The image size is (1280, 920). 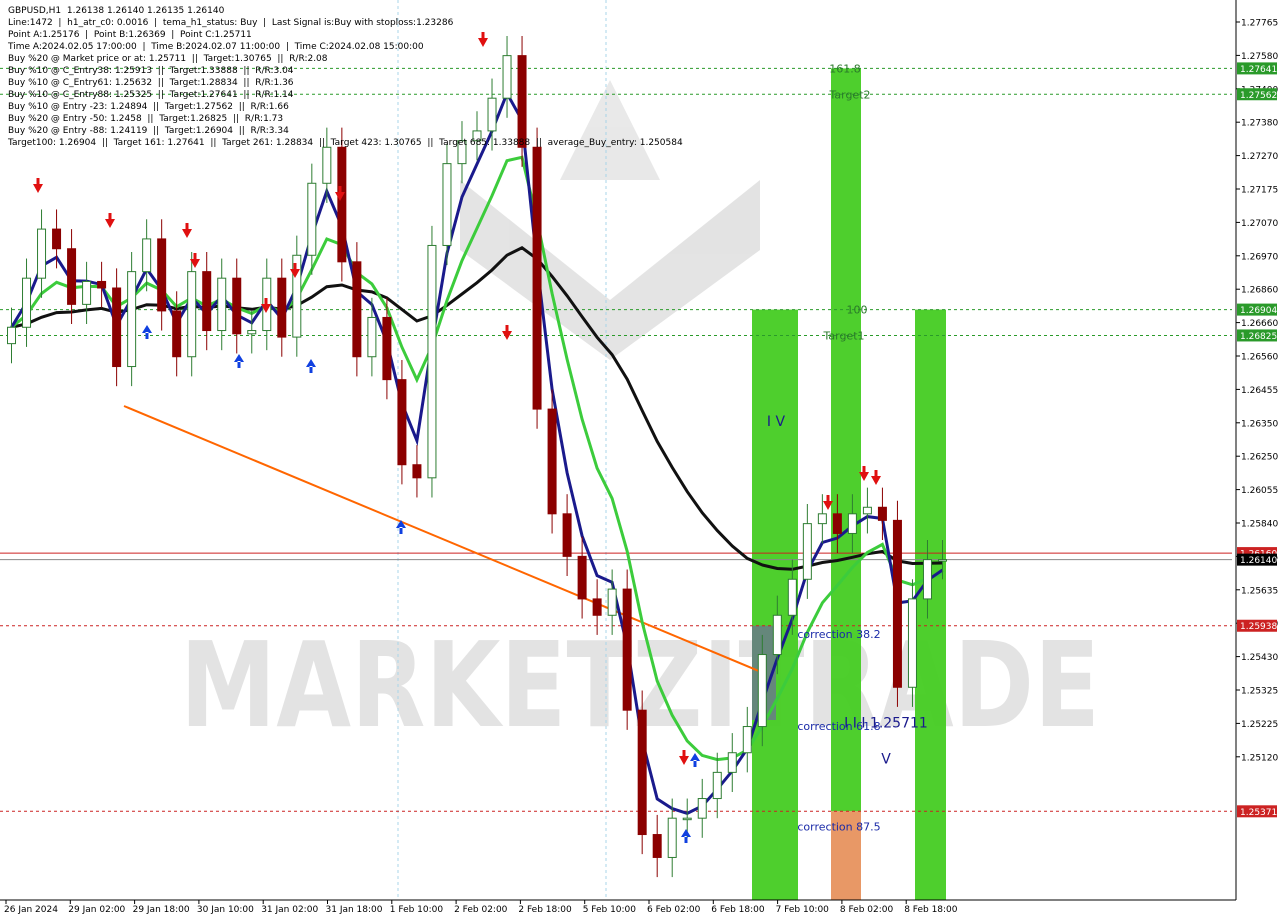 What do you see at coordinates (1259, 391) in the screenshot?
I see `price-tick-label: 1.26455` at bounding box center [1259, 391].